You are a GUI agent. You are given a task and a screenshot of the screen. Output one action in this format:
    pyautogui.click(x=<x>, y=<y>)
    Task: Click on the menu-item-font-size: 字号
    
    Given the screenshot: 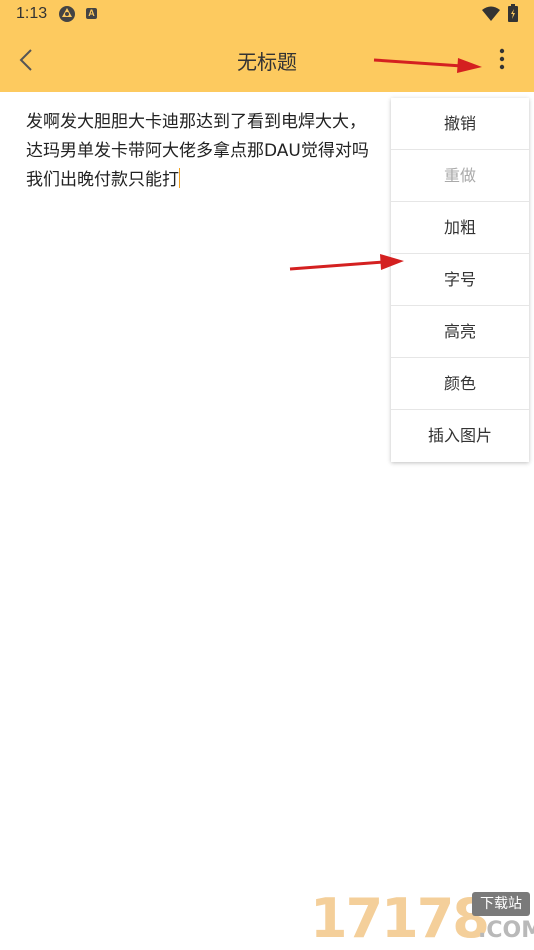 What is the action you would take?
    pyautogui.click(x=460, y=280)
    